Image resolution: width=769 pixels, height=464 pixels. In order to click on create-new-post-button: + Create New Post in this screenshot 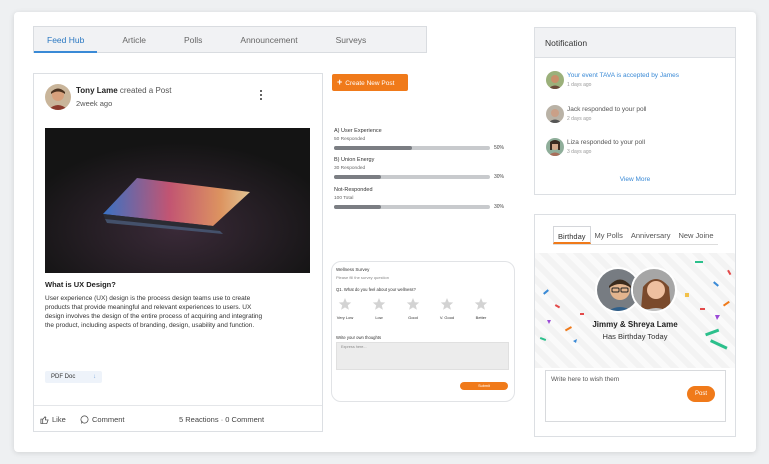, I will do `click(370, 82)`.